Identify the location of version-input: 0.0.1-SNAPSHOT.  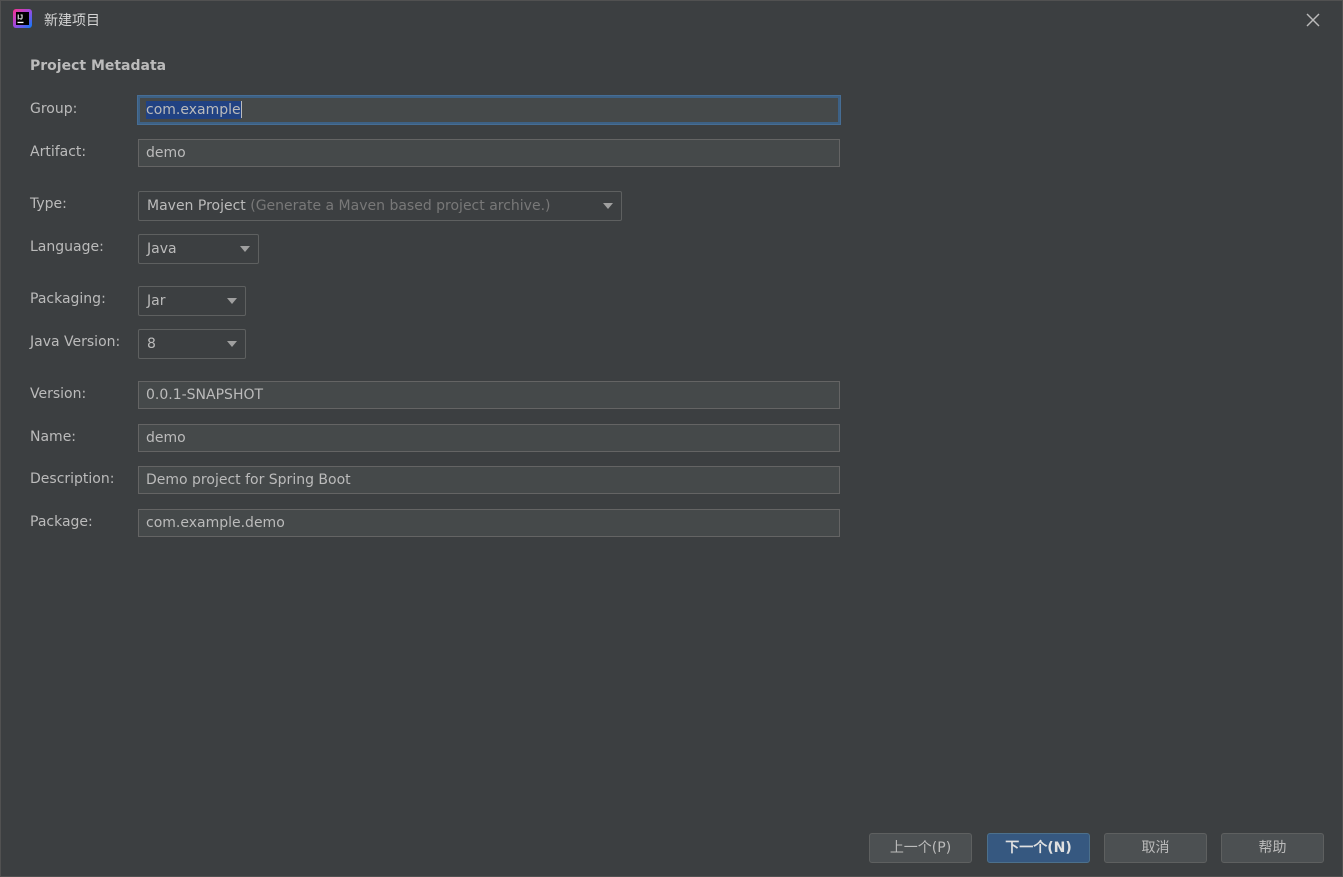
(489, 395).